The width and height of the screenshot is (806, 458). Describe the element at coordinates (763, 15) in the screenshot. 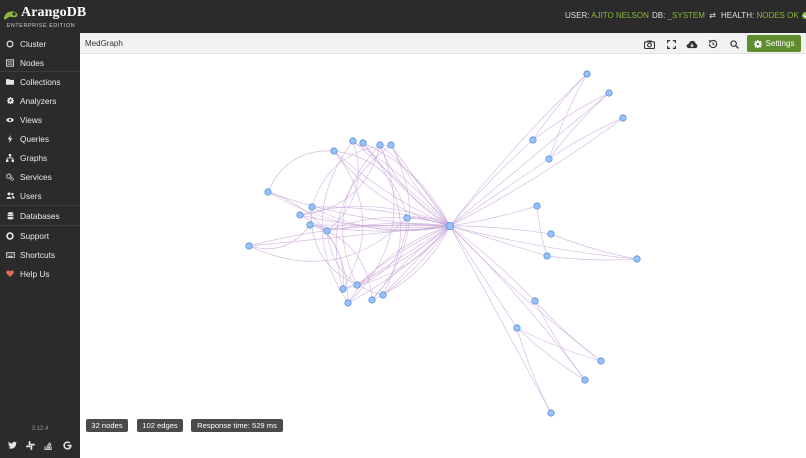

I see `health-status: HEALTH: NODES OK` at that location.